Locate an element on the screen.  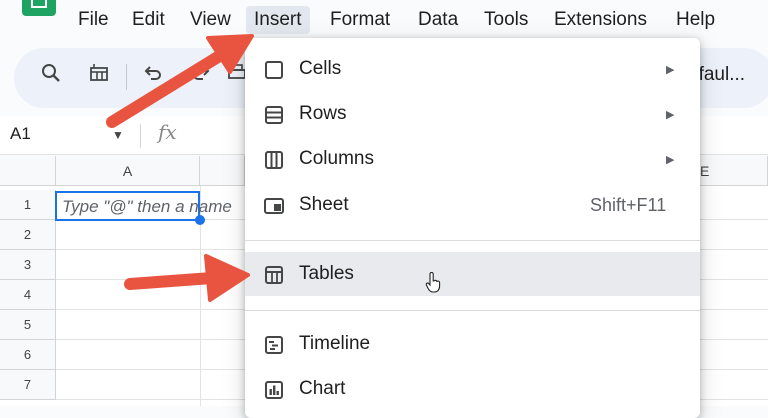
menu-insert: Insert is located at coordinates (278, 20).